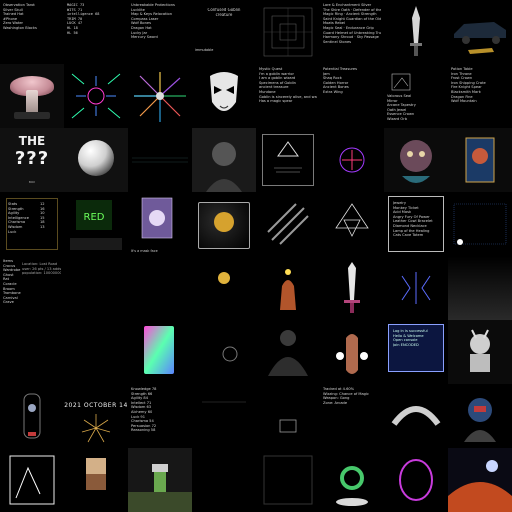 The image size is (512, 512). Describe the element at coordinates (335, 402) in the screenshot. I see `tracked-line-4: Zone: Arcade` at that location.